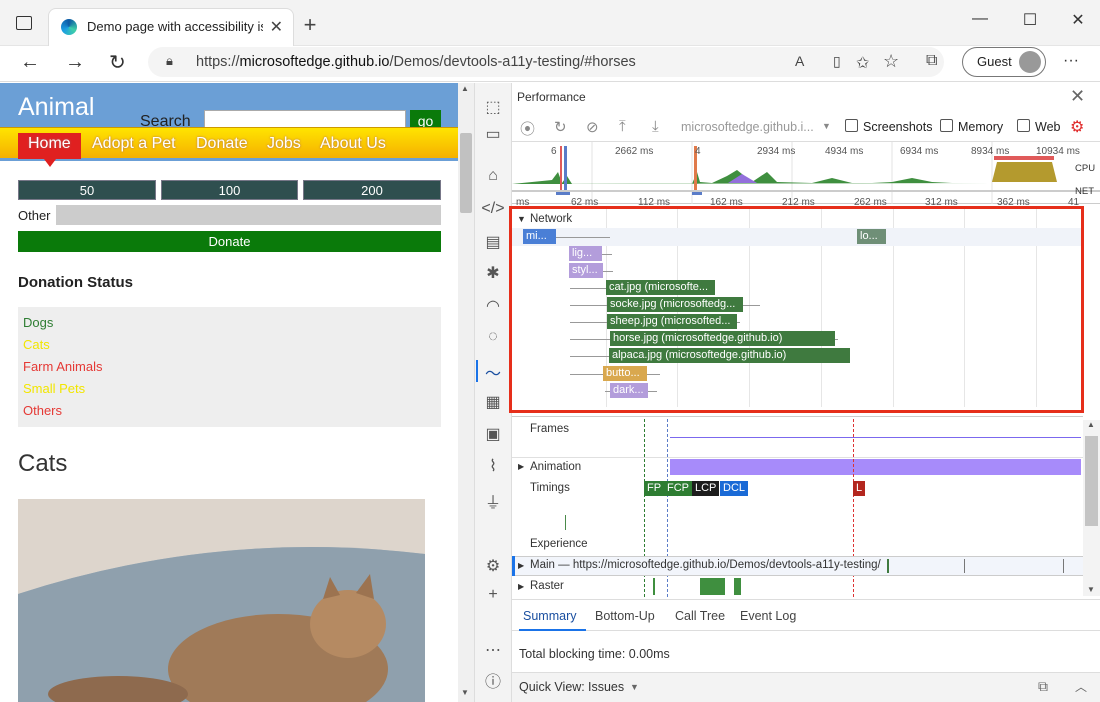 The image size is (1100, 702). I want to click on minimize-icon: —, so click(980, 19).